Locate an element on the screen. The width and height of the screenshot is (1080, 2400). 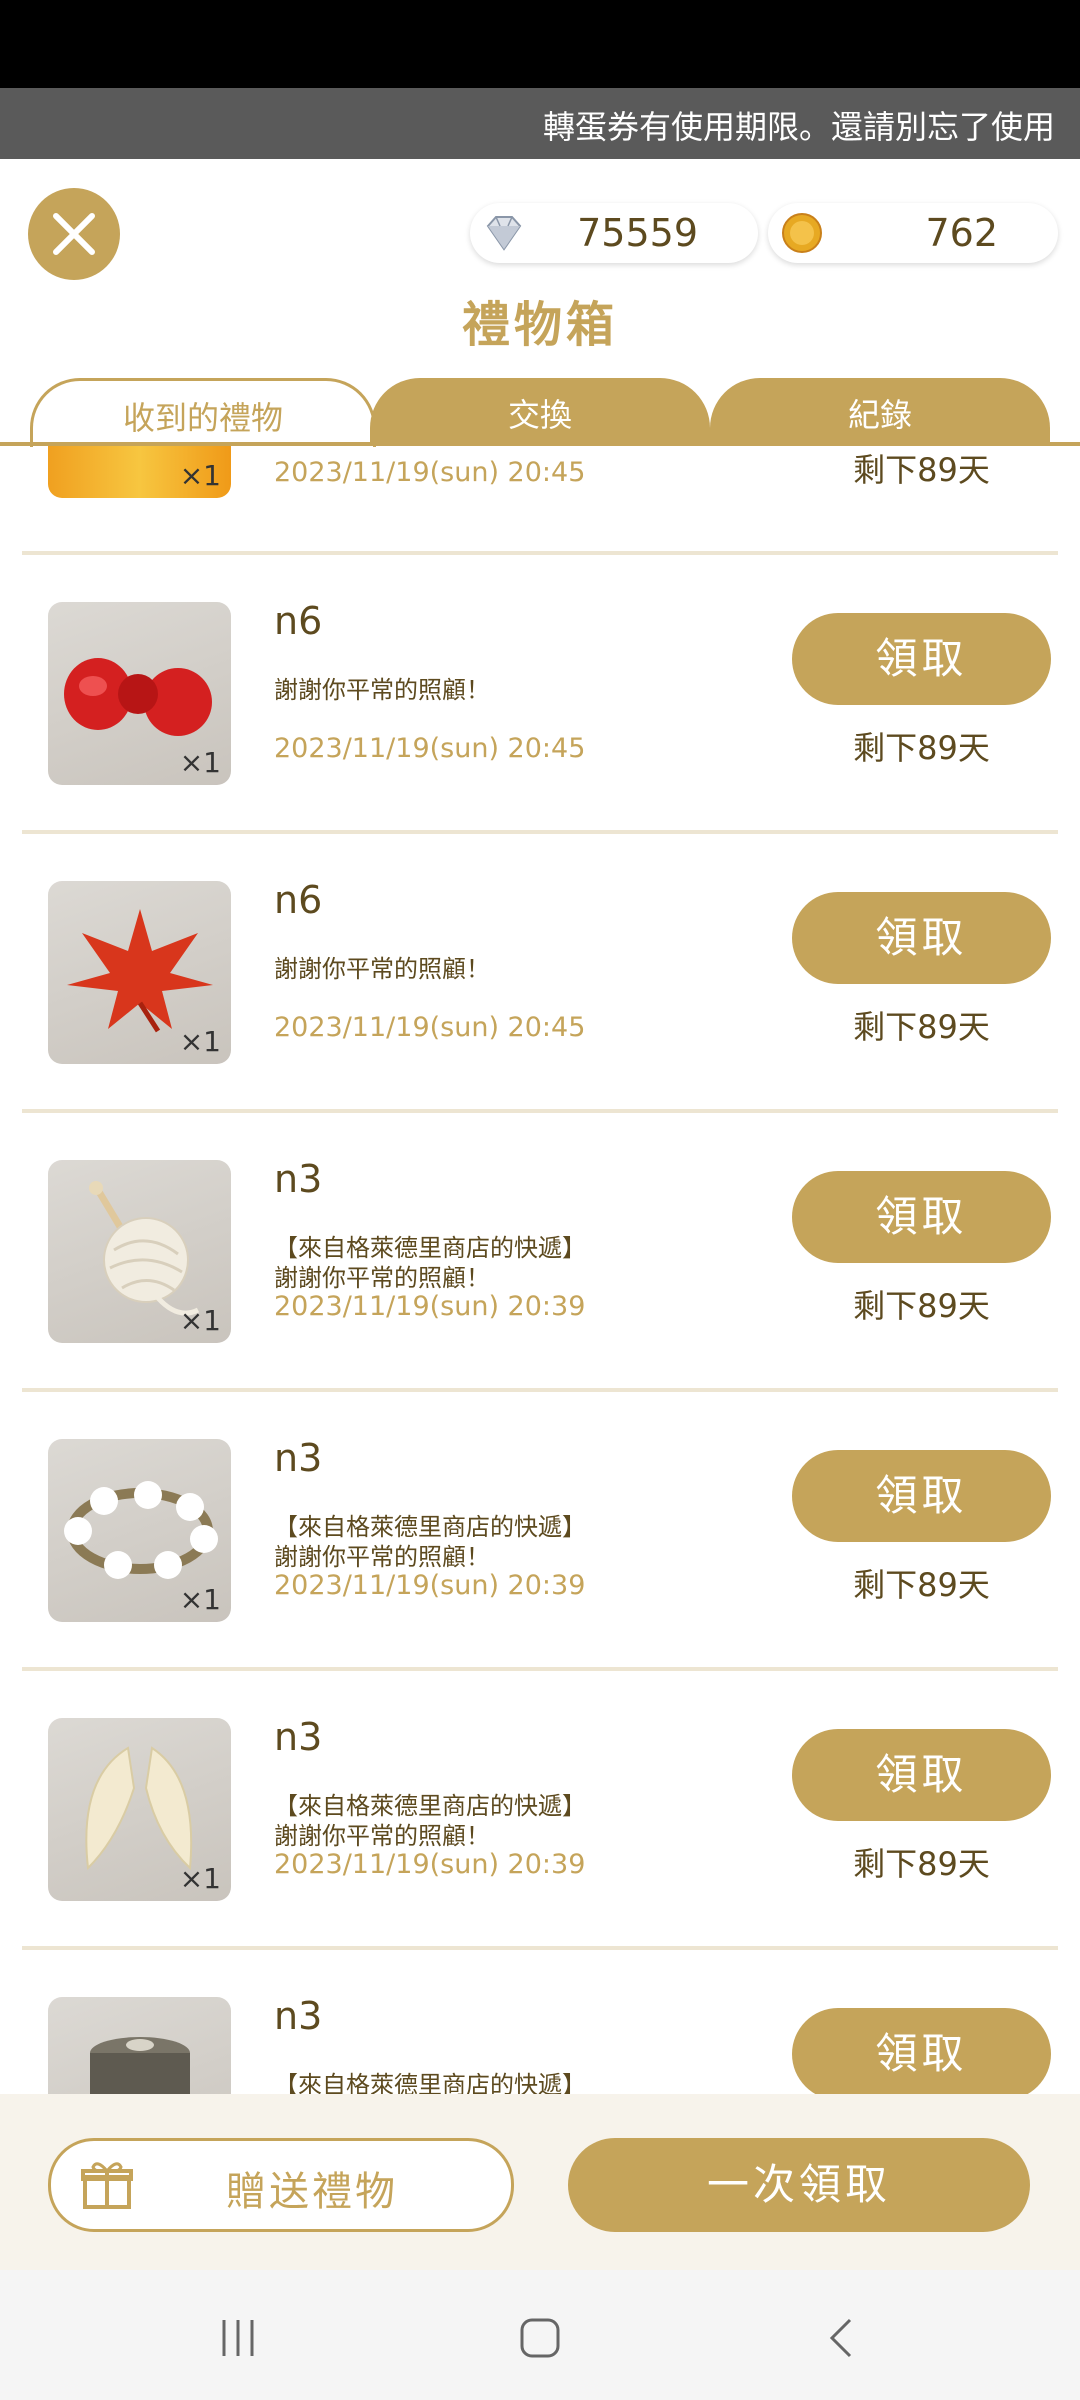
system-nav-bar is located at coordinates (540, 2335).